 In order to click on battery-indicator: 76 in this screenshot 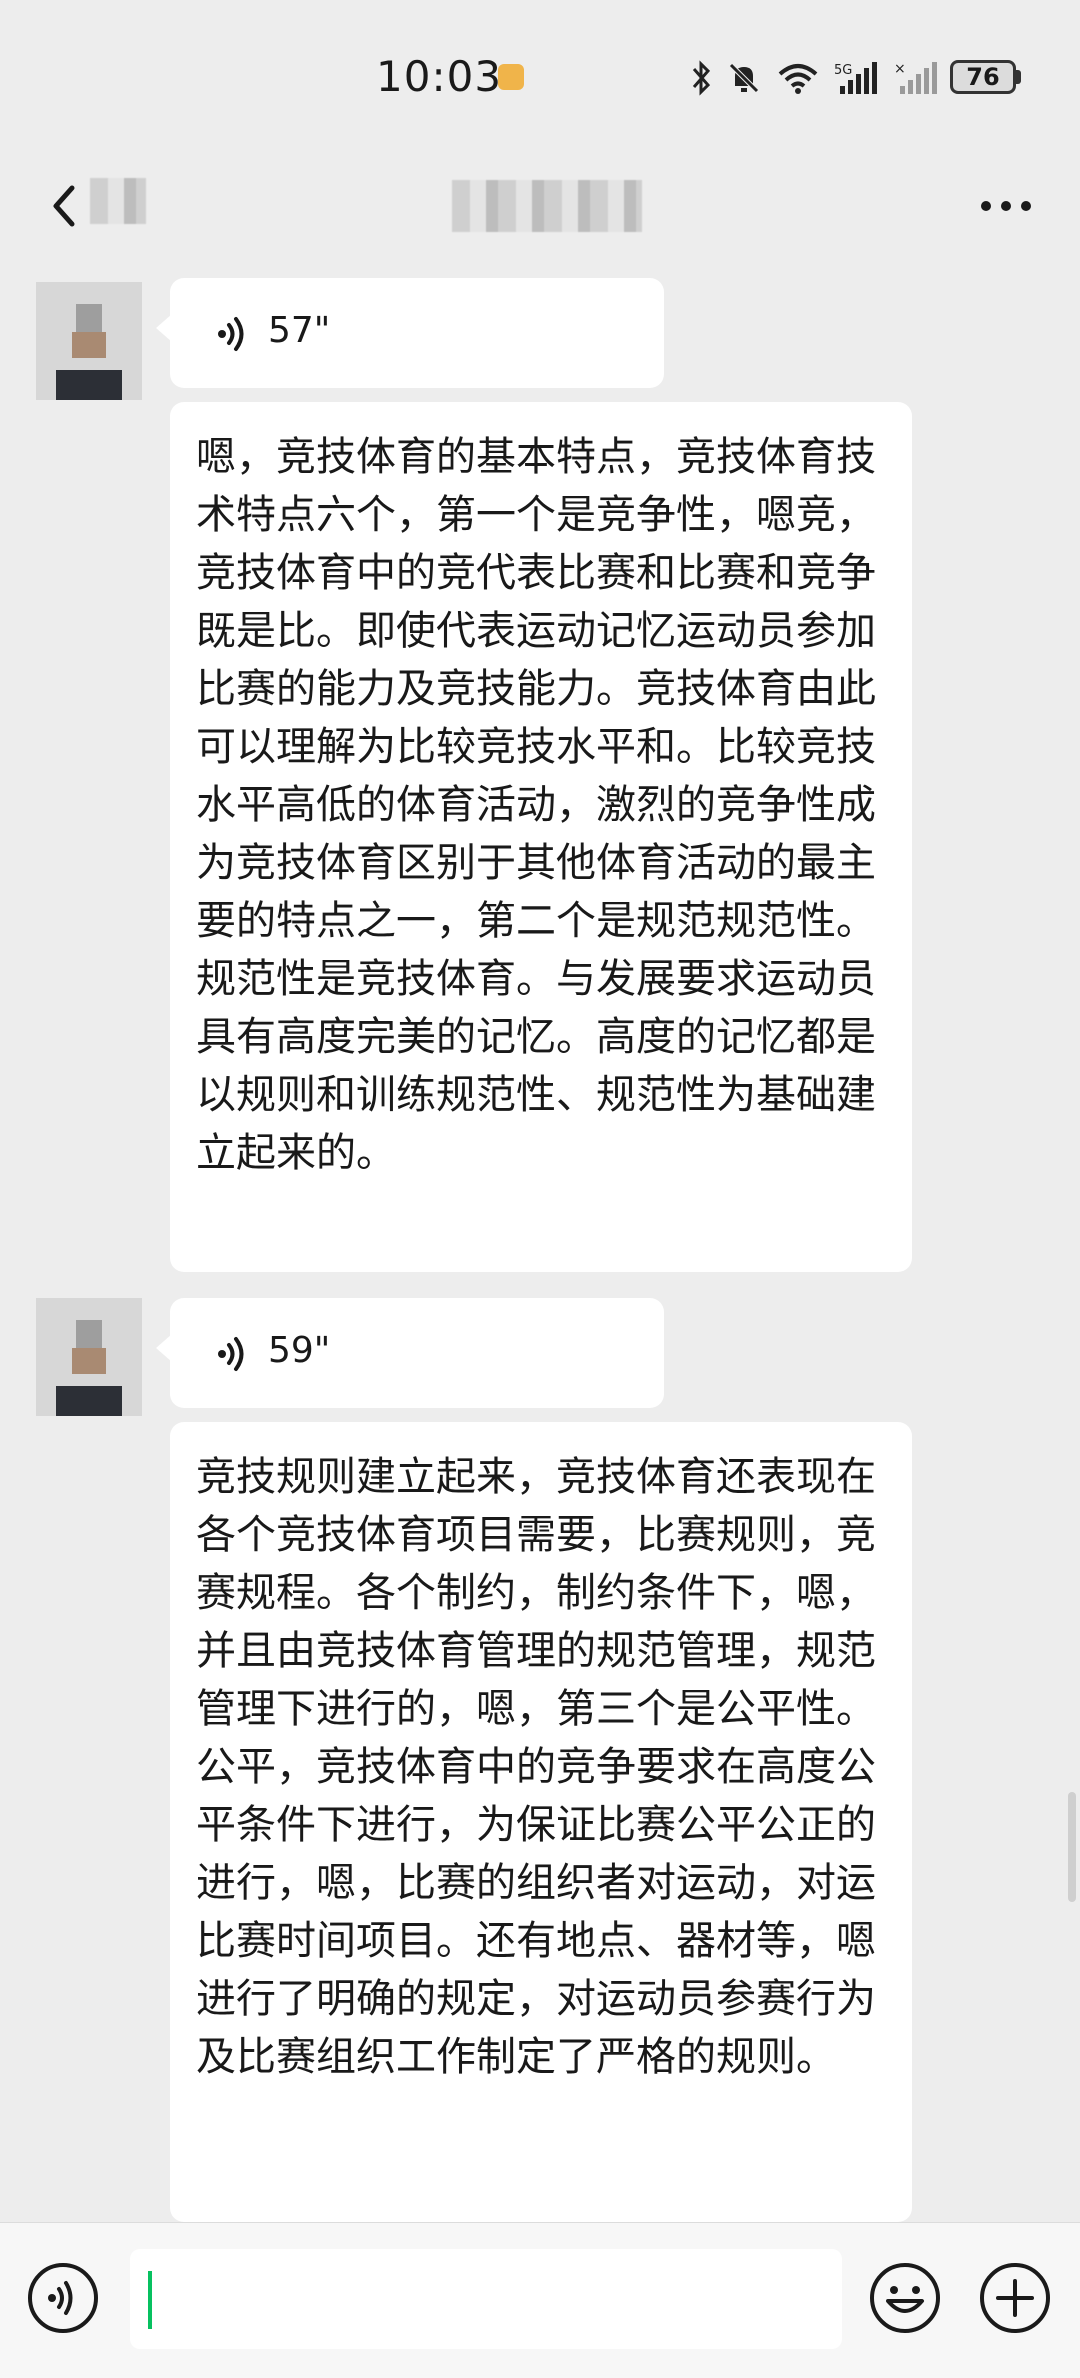, I will do `click(983, 77)`.